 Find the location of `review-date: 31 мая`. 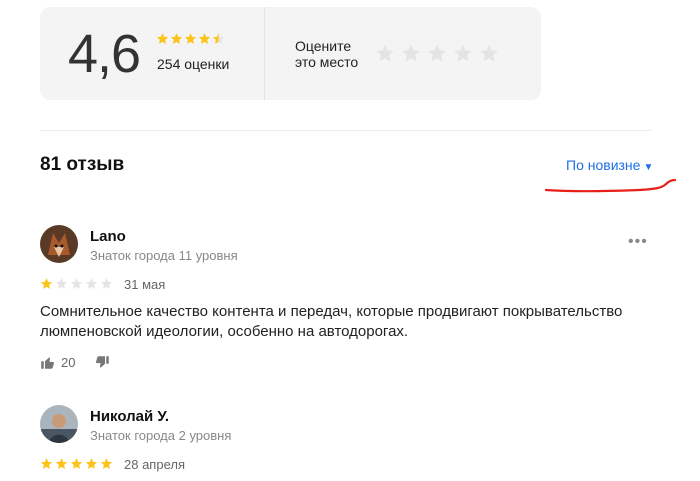

review-date: 31 мая is located at coordinates (145, 284).